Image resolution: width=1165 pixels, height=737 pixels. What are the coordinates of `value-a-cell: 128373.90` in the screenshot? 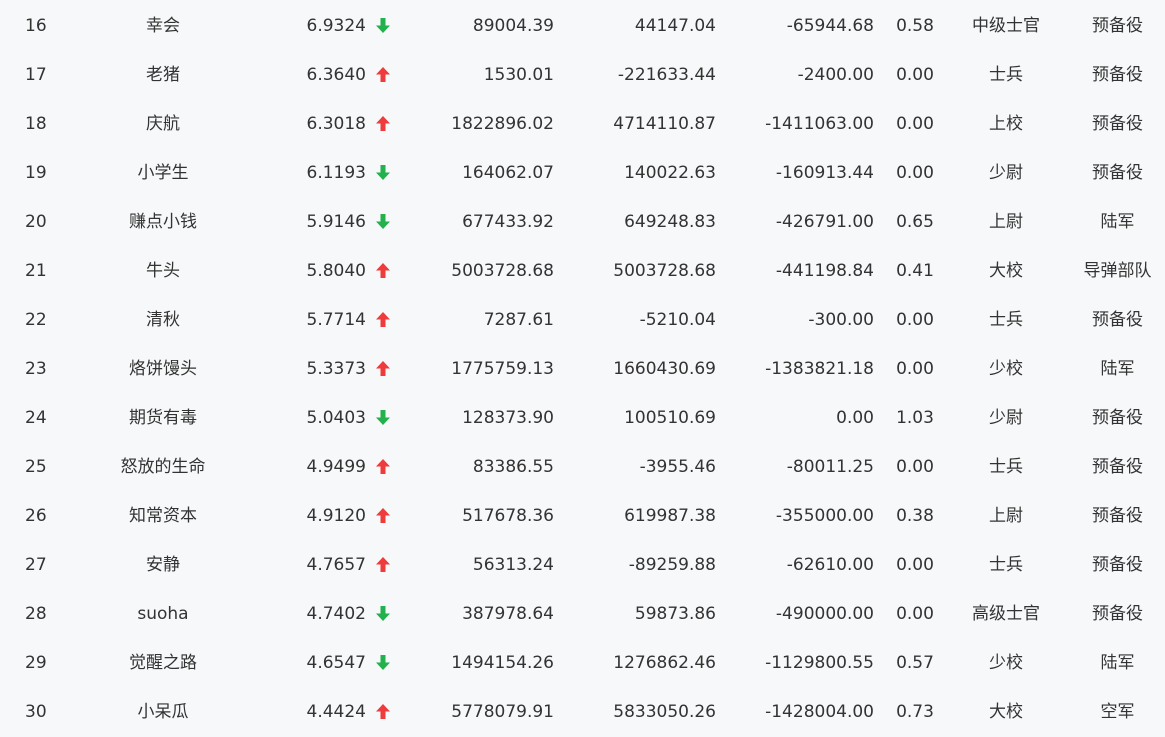 It's located at (508, 418).